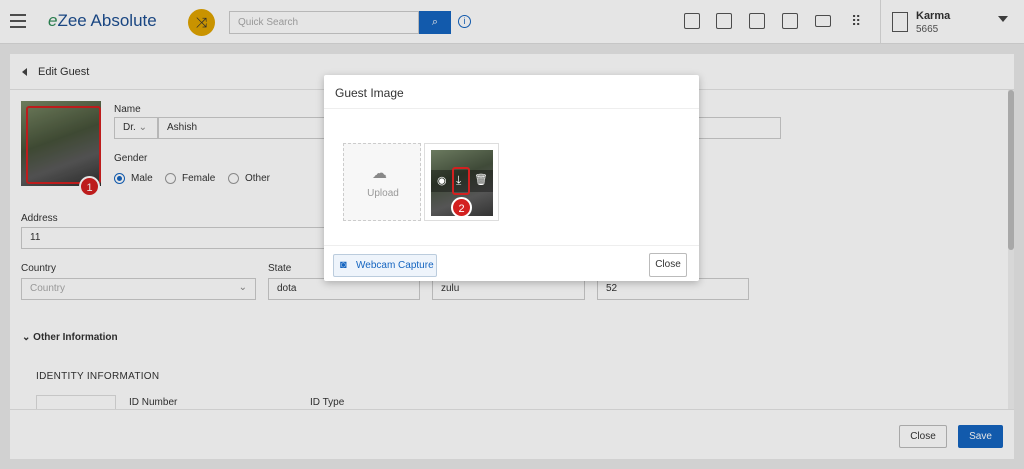 This screenshot has width=1024, height=469. I want to click on webcam-capture-button: ◙ Webcam Capture, so click(385, 265).